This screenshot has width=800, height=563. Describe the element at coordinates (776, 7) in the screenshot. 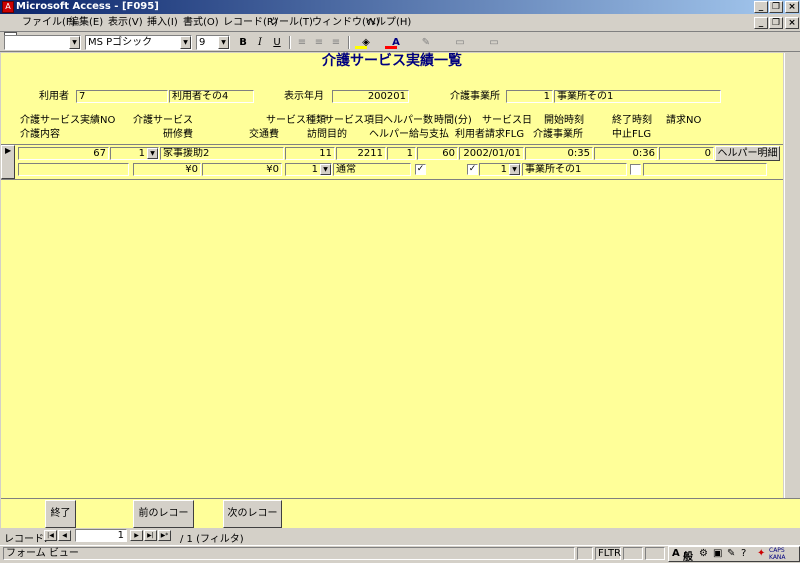

I see `restore-icon: ❐` at that location.